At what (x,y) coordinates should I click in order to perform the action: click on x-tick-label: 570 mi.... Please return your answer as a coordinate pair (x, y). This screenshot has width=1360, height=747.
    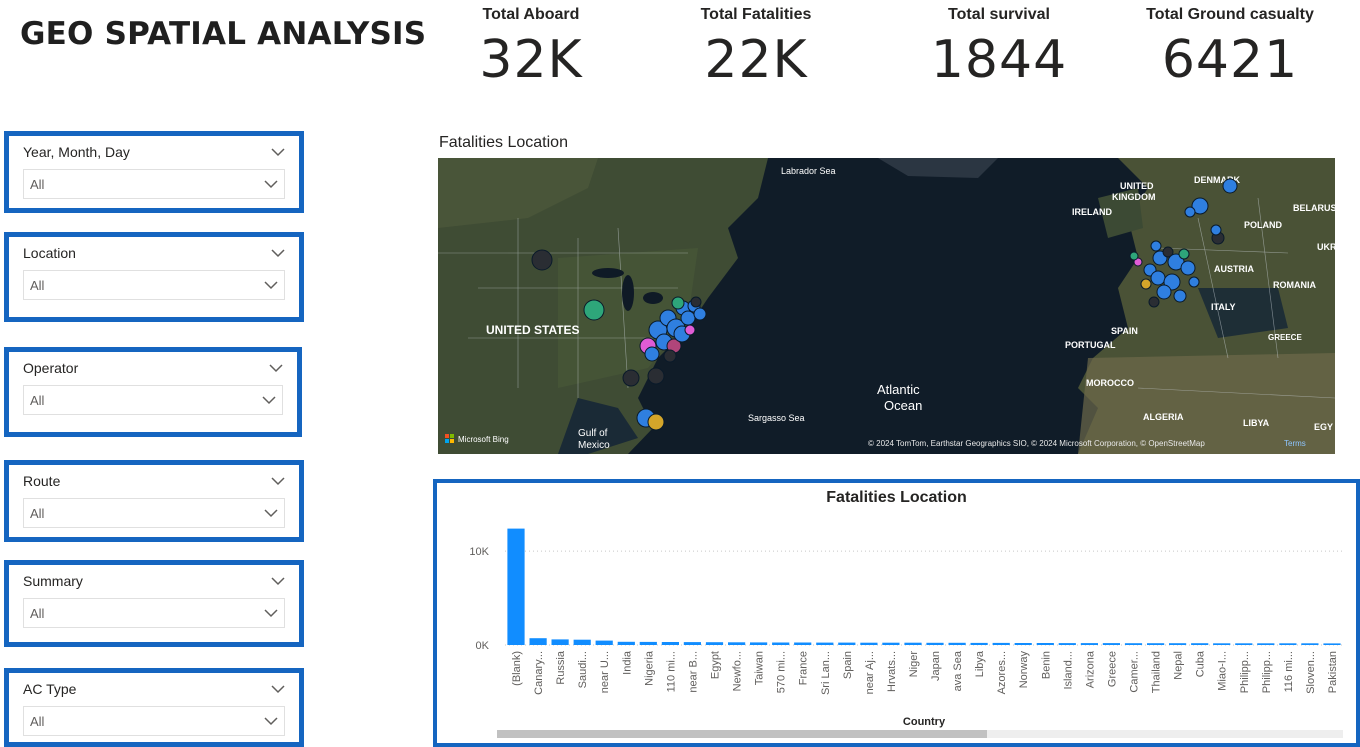
    Looking at the image, I should click on (782, 672).